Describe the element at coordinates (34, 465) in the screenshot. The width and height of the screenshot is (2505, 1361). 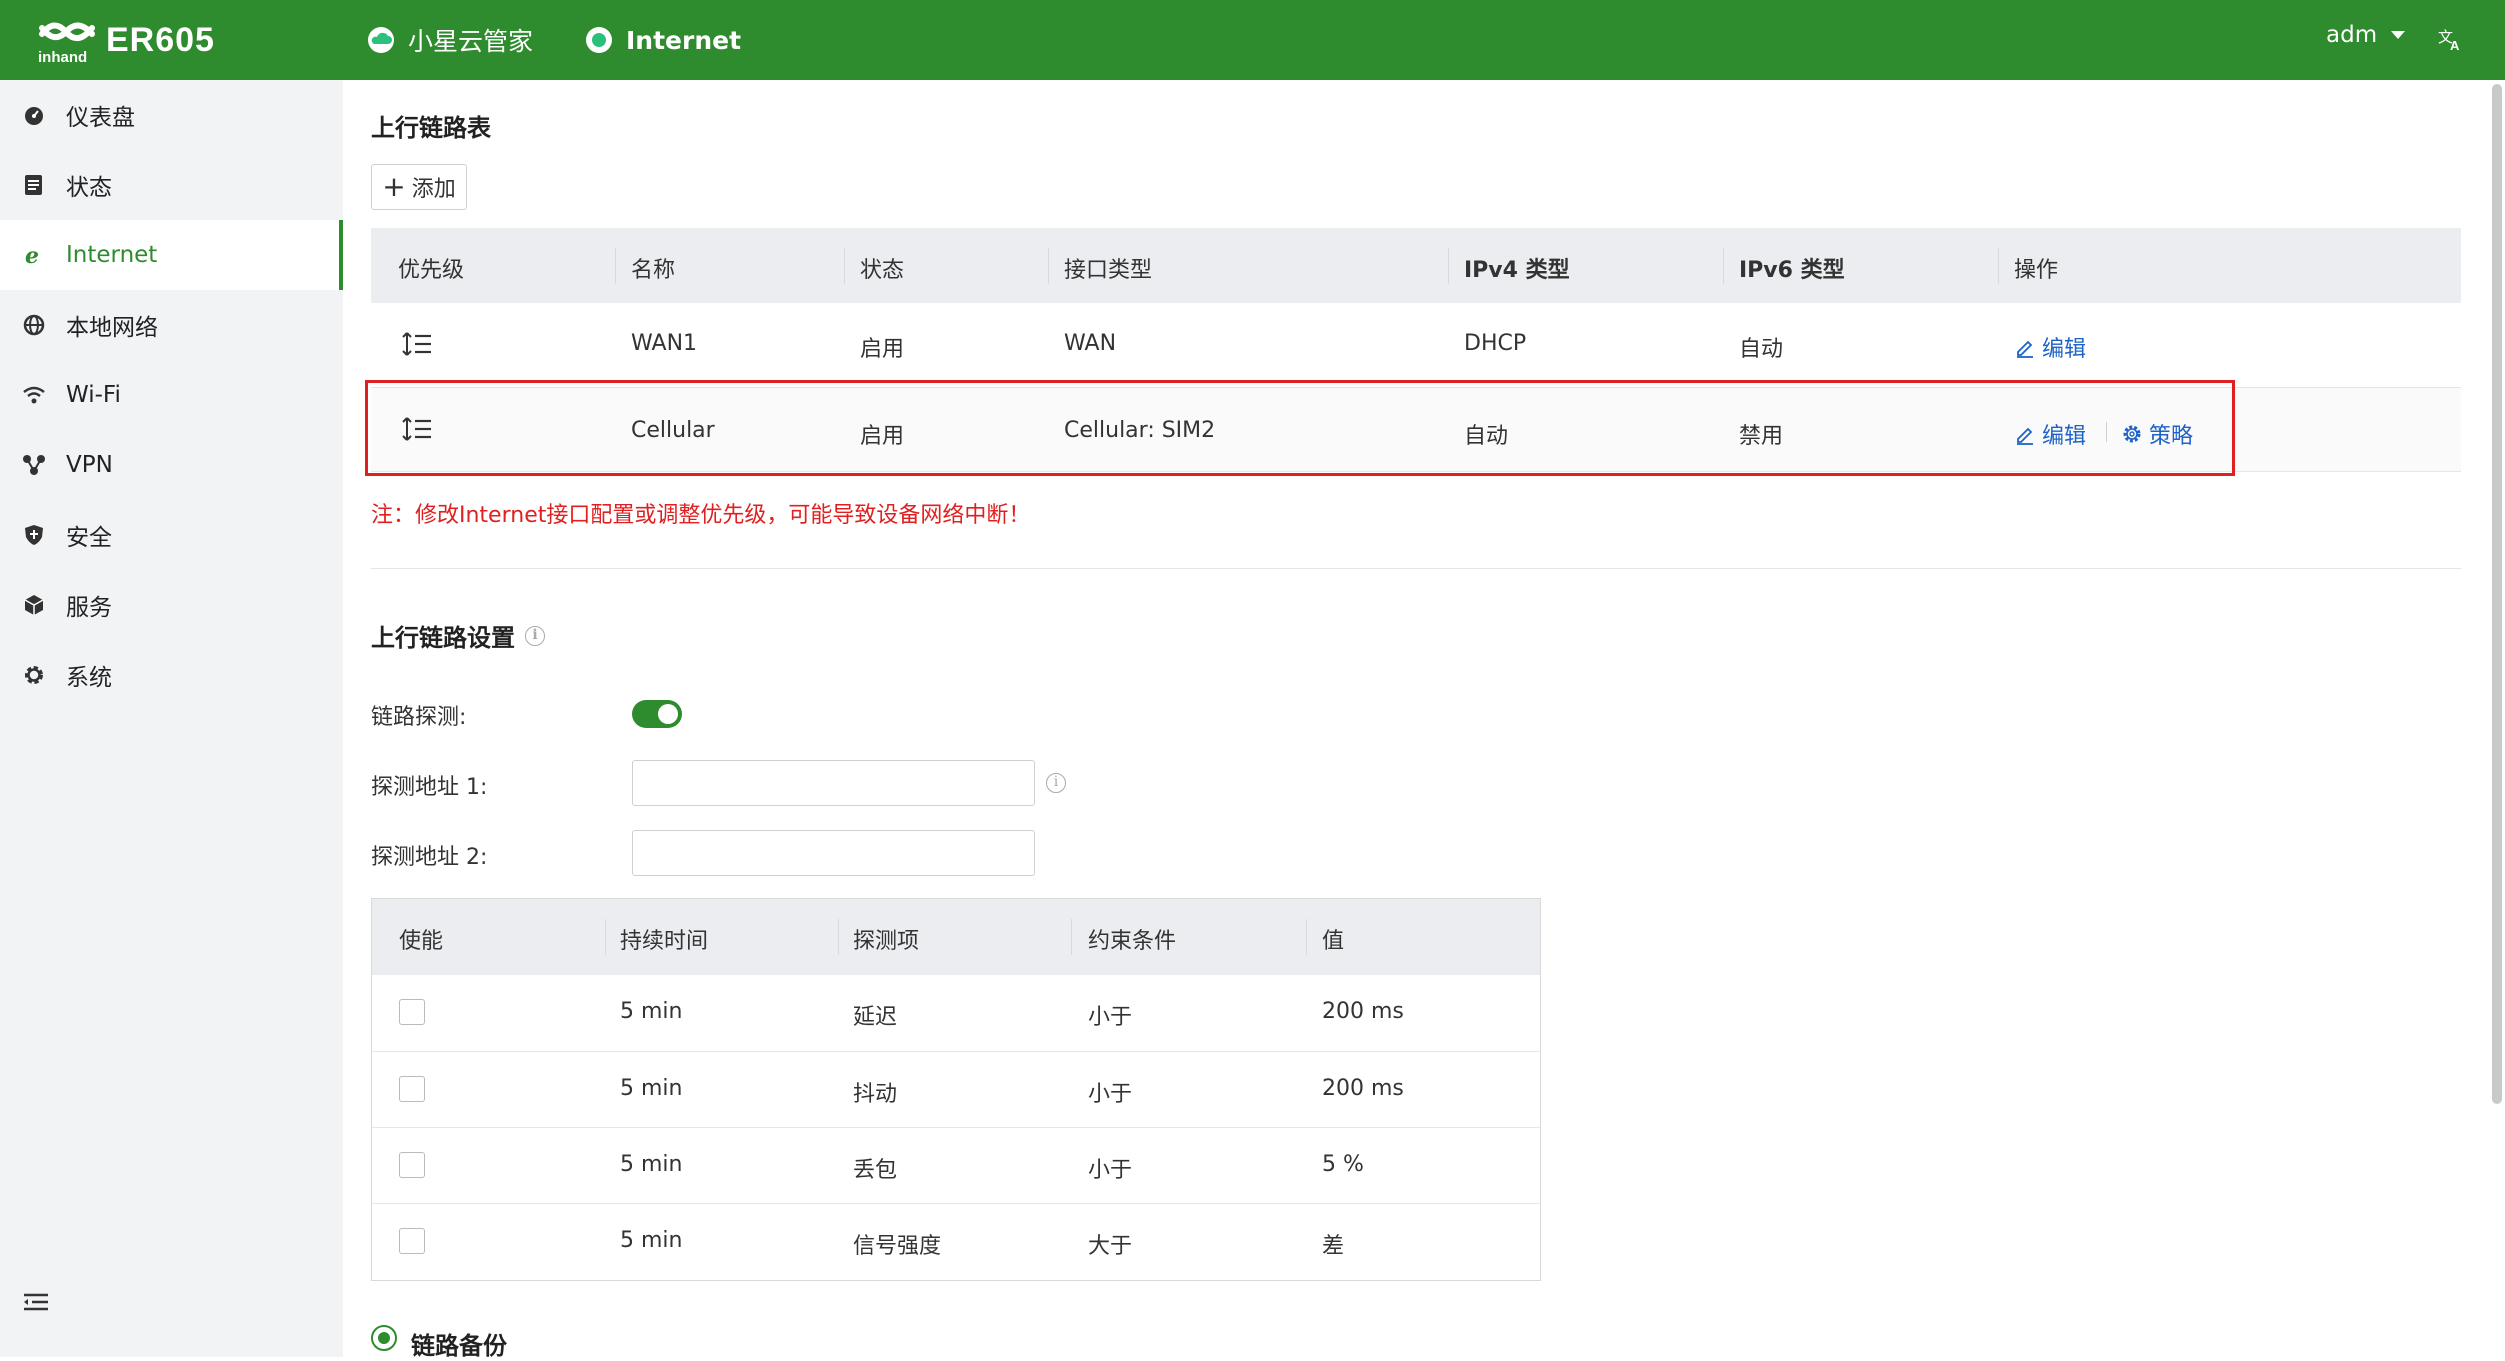
I see `vpn-icon` at that location.